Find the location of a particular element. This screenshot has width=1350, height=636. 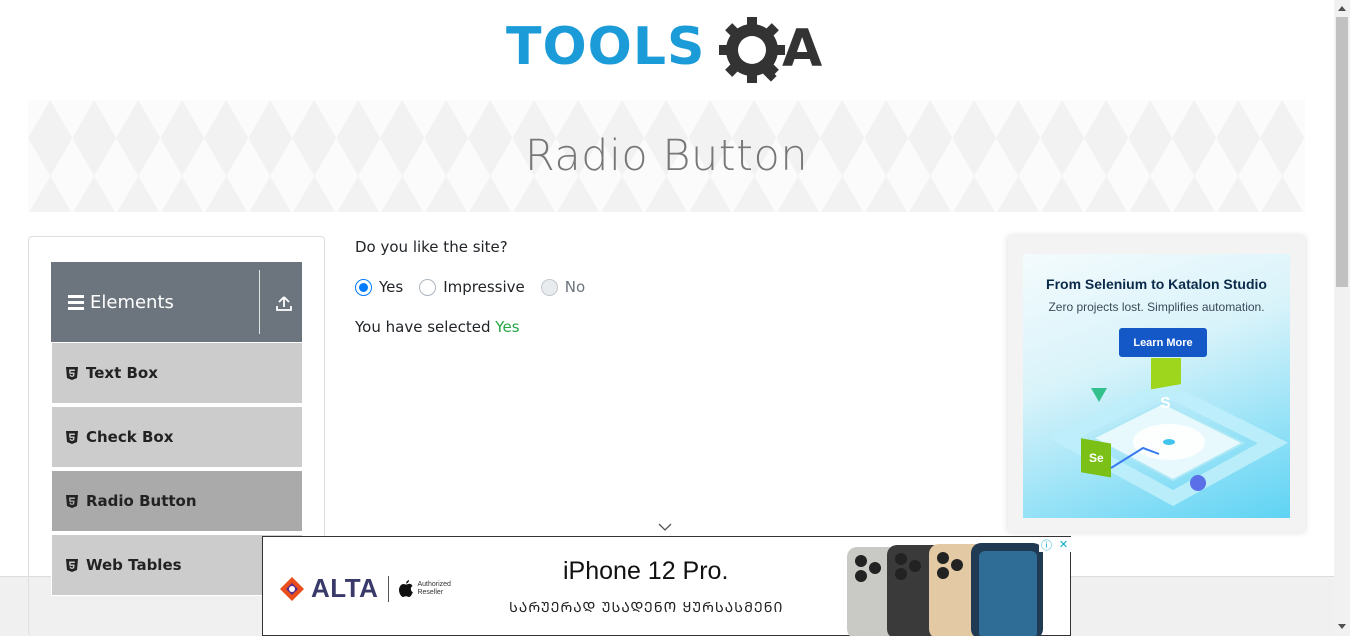

selection-result: You have selected Yes is located at coordinates (437, 327).